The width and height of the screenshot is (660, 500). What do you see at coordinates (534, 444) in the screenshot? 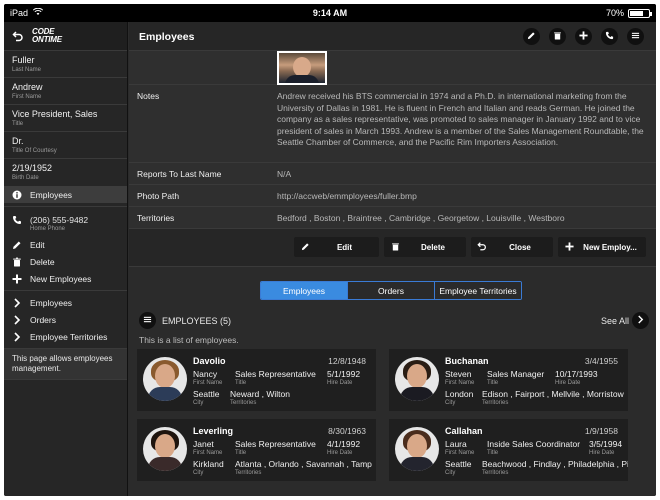
I see `card-title: Inside Sales Coordinator` at bounding box center [534, 444].